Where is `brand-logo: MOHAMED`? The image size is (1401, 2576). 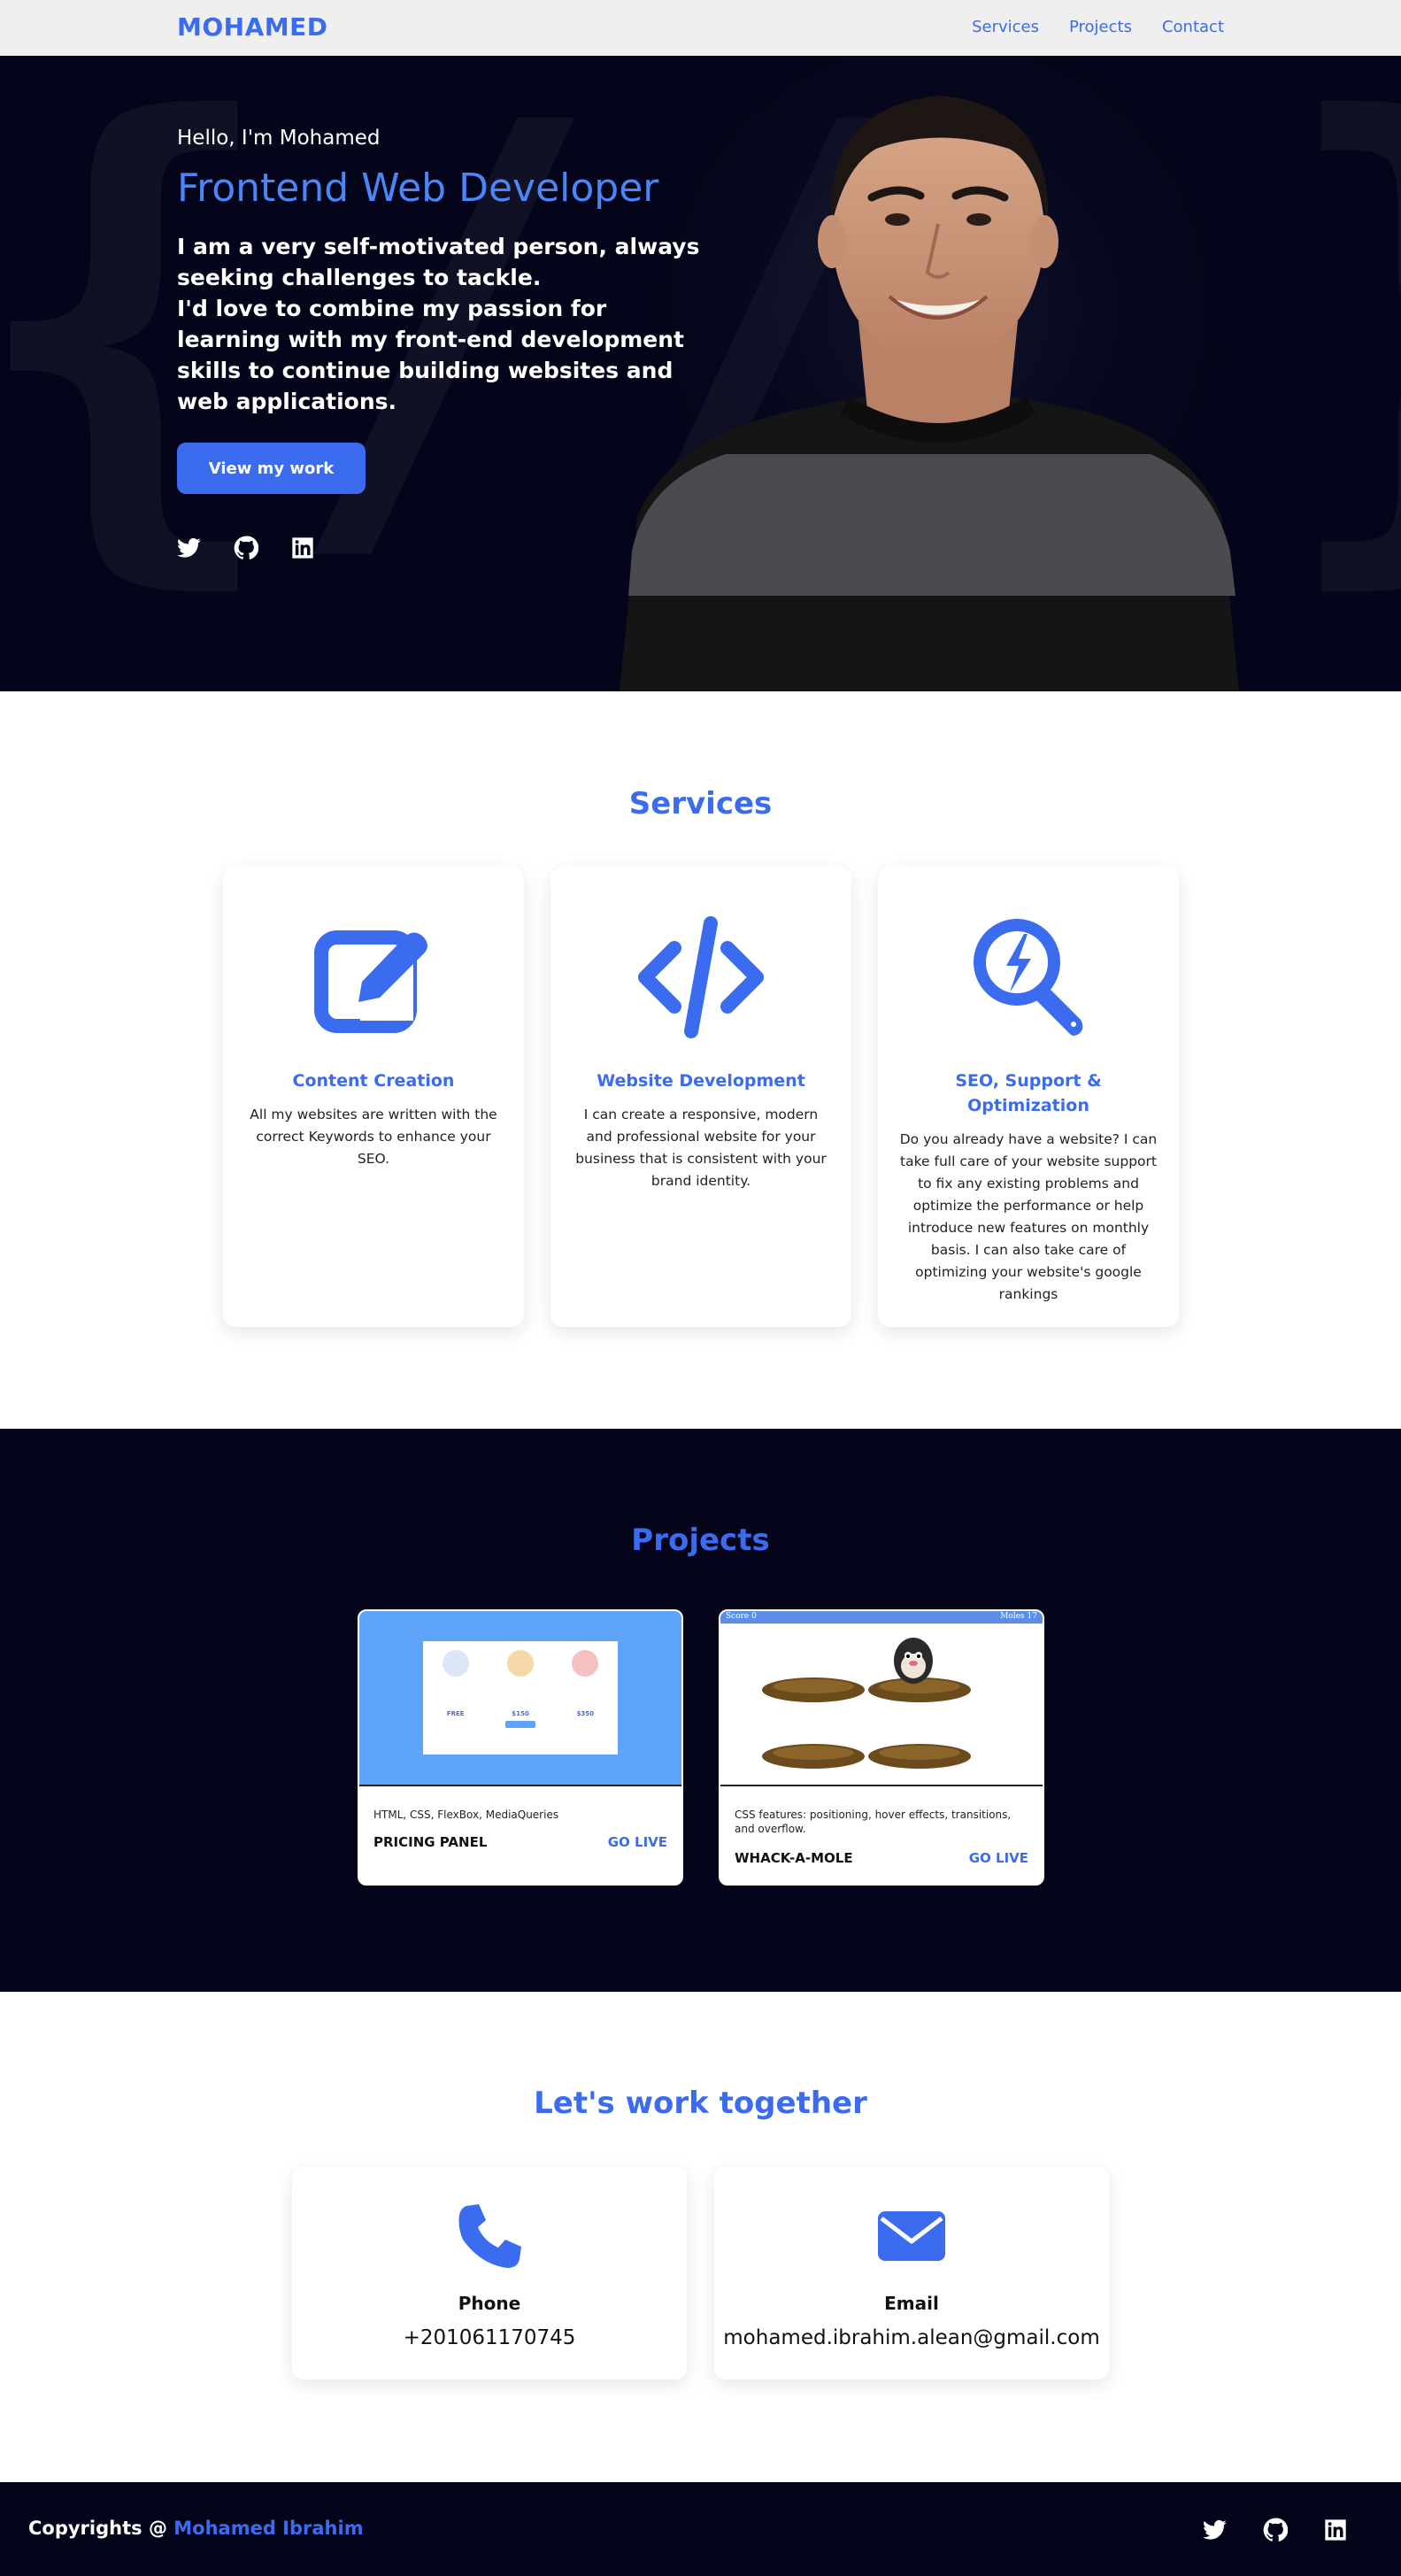
brand-logo: MOHAMED is located at coordinates (252, 27).